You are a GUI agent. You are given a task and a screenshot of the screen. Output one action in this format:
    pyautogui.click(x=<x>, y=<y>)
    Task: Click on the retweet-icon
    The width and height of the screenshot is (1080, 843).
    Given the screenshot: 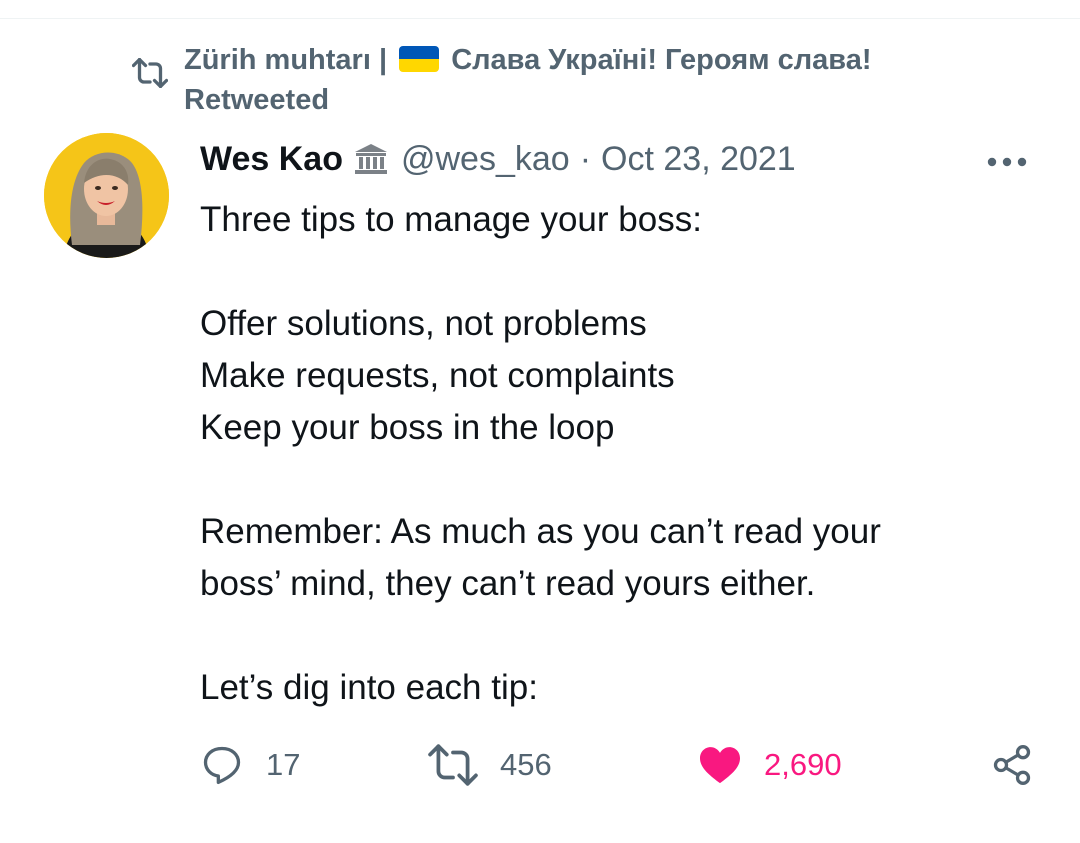 What is the action you would take?
    pyautogui.click(x=453, y=765)
    